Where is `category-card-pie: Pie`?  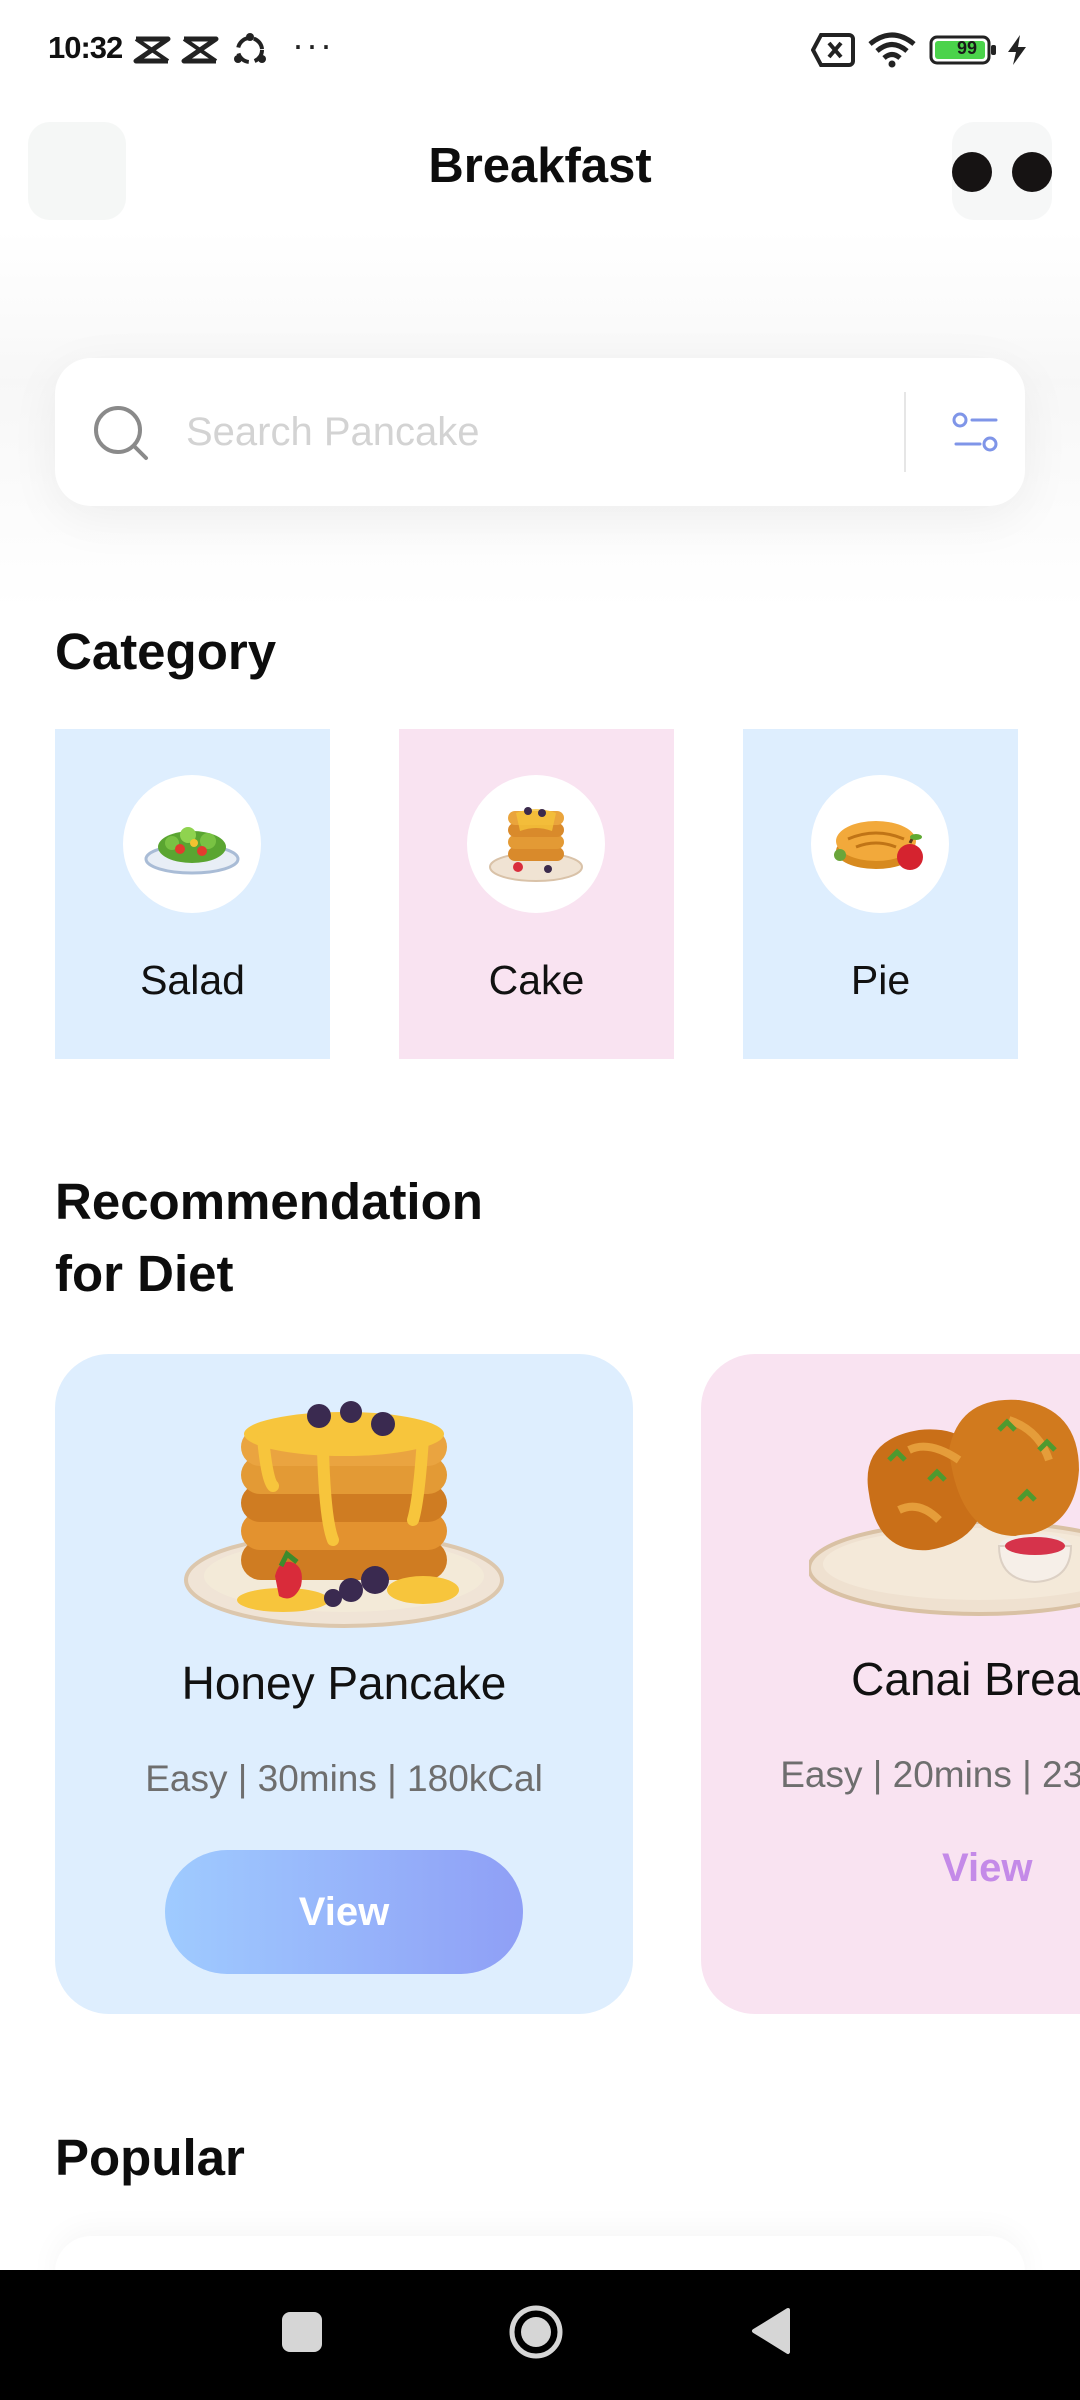
category-card-pie: Pie is located at coordinates (880, 894).